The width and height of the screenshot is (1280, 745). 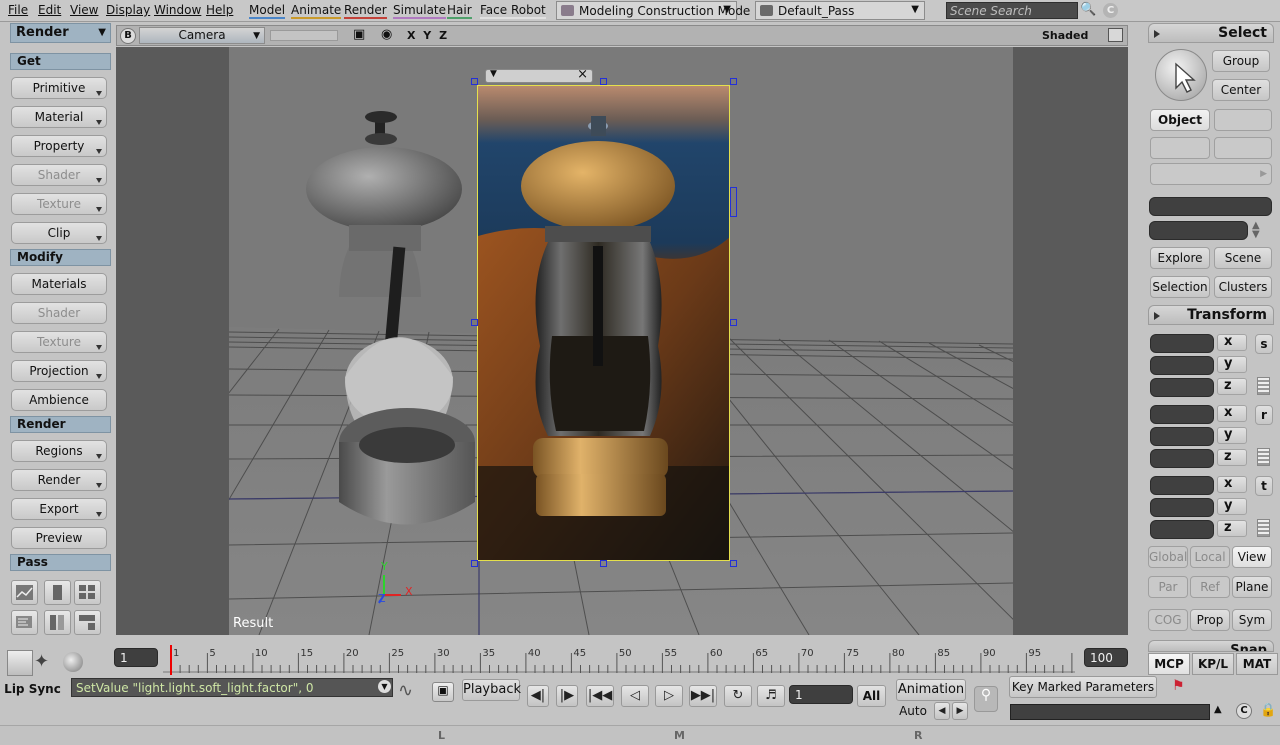 I want to click on regions-button: Regions, so click(x=59, y=451).